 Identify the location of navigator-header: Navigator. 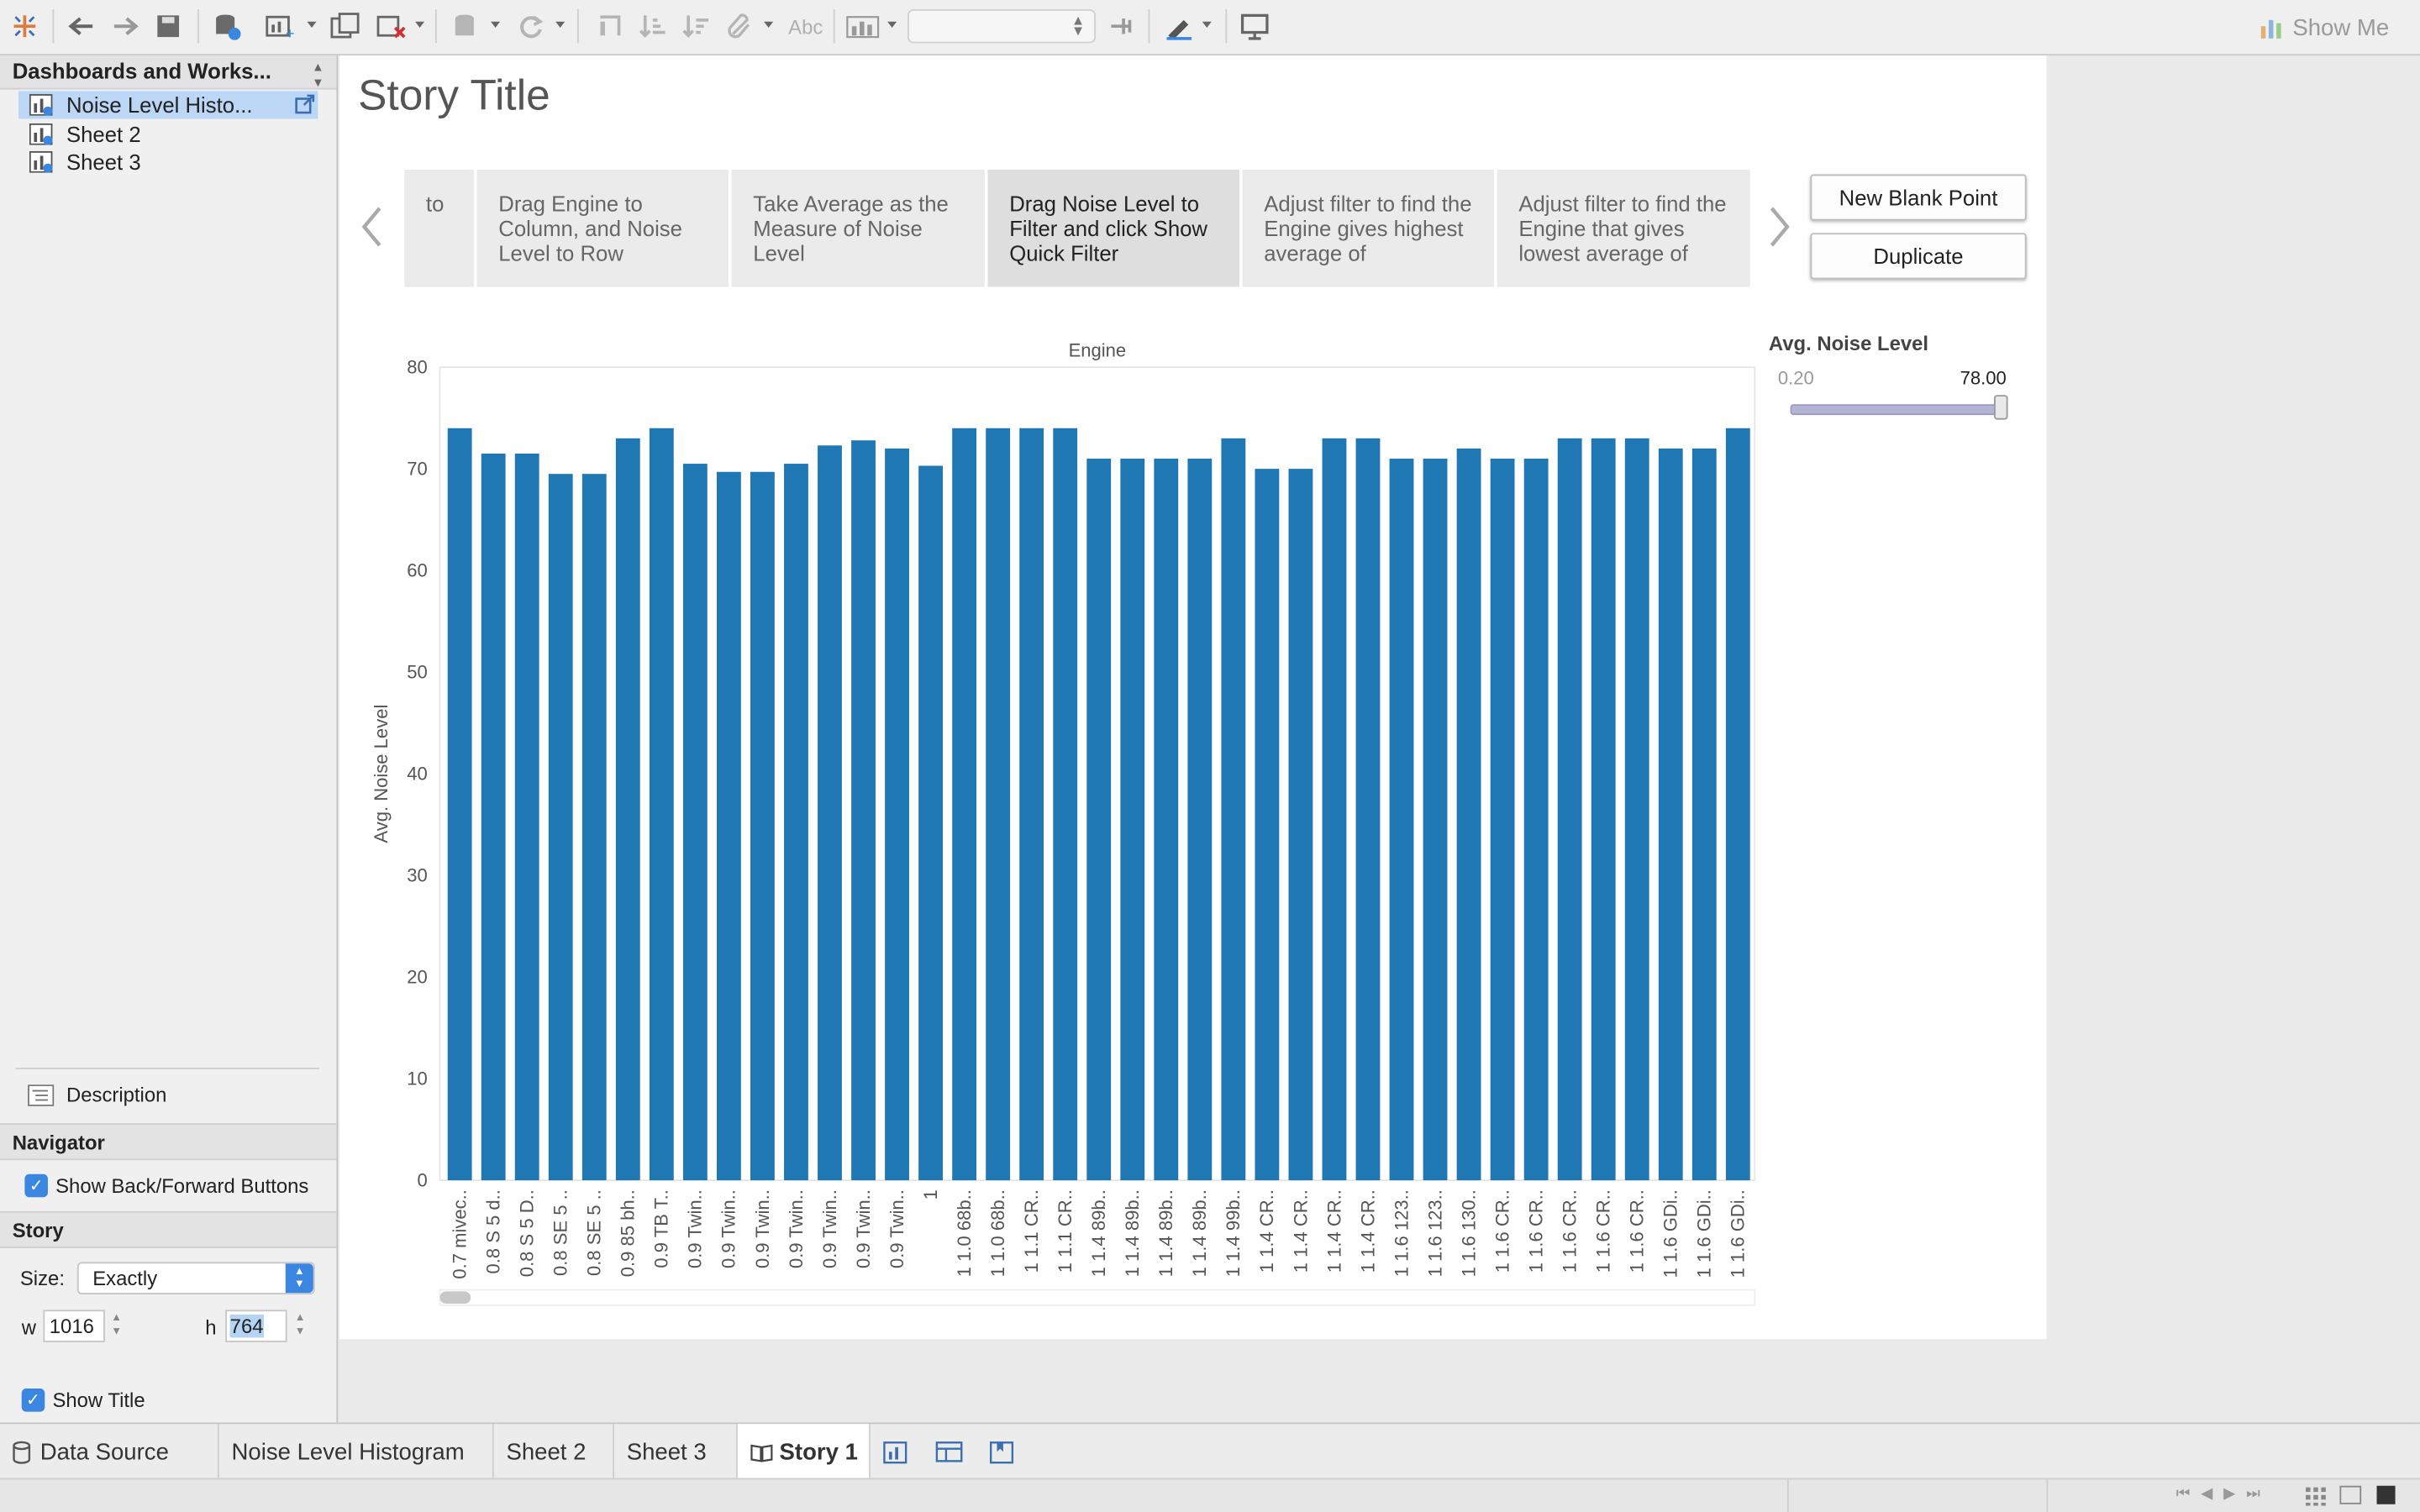
(168, 1142).